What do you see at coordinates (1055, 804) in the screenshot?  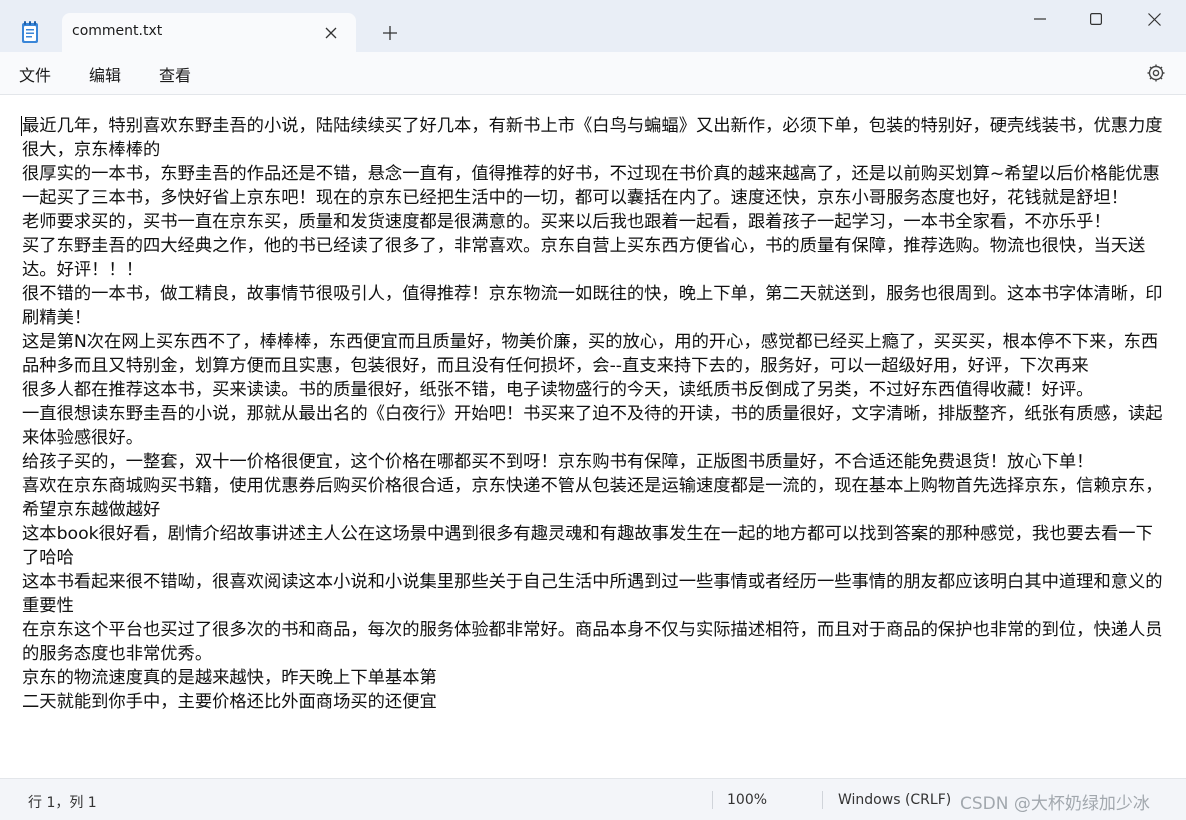 I see `watermark: CSDN @大杯奶绿加少冰` at bounding box center [1055, 804].